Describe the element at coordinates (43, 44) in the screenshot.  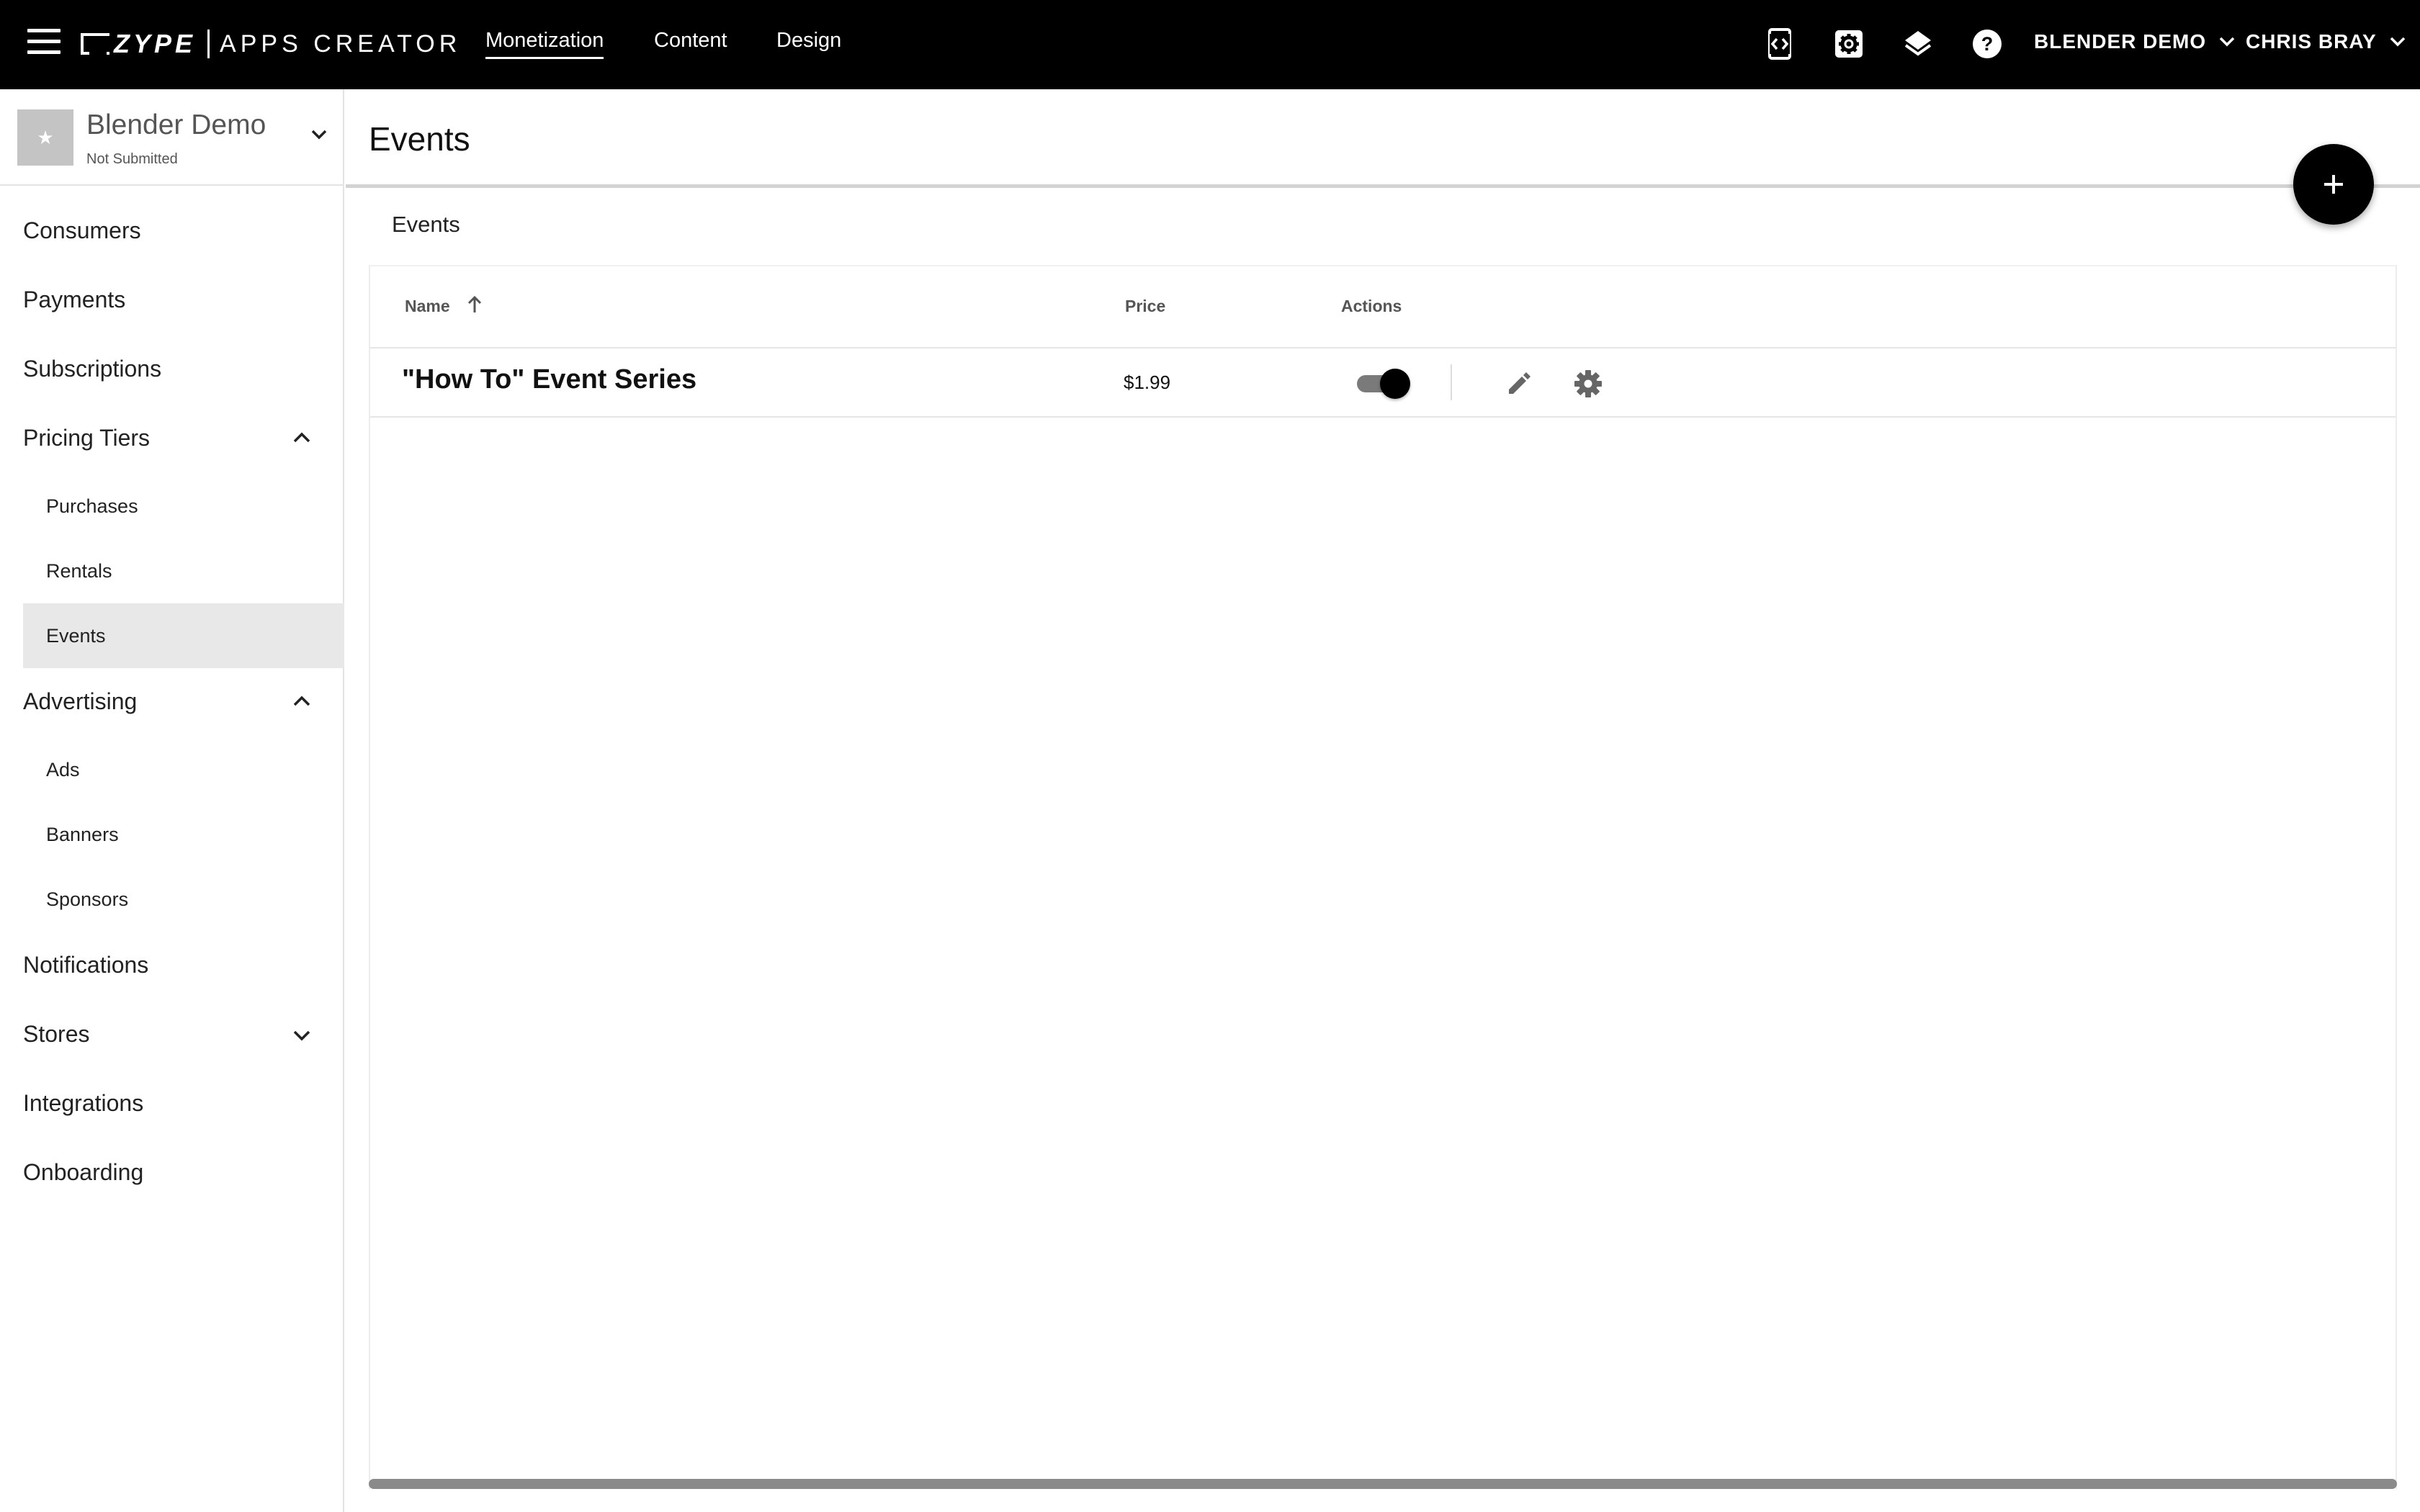
I see `hamburger-menu-icon` at that location.